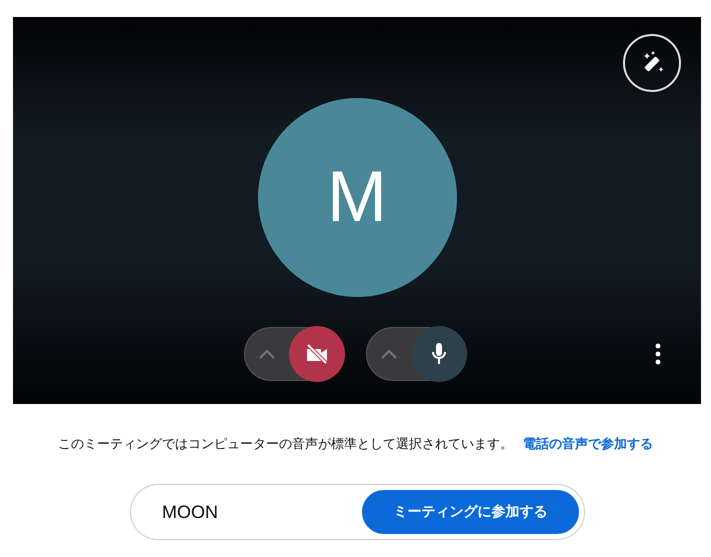 This screenshot has height=557, width=711. I want to click on avatar: M, so click(357, 197).